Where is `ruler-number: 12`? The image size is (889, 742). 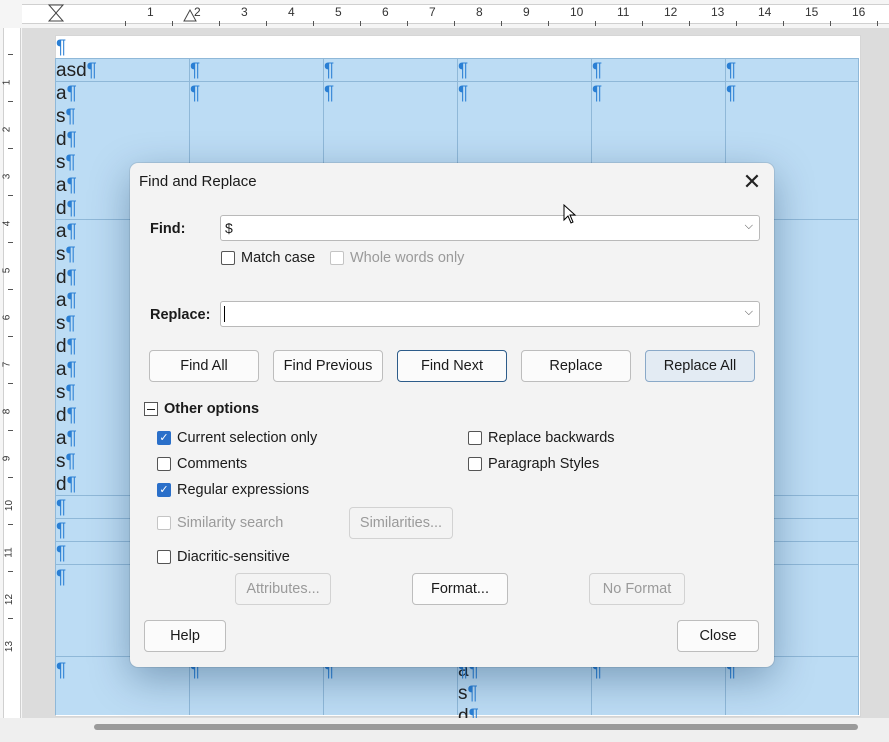
ruler-number: 12 is located at coordinates (671, 12).